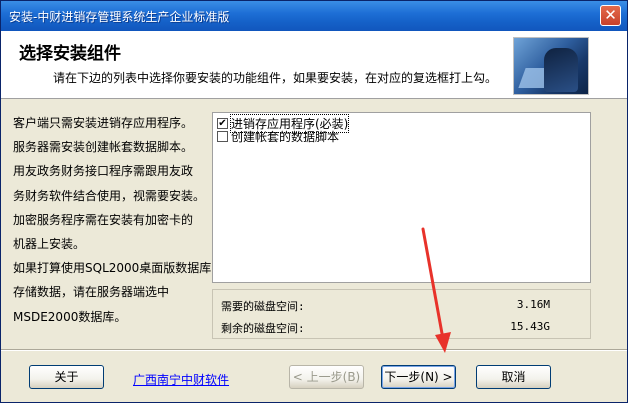 Image resolution: width=628 pixels, height=404 pixels. Describe the element at coordinates (263, 328) in the screenshot. I see `disk-remaining-label: 剩余的磁盘空间:` at that location.